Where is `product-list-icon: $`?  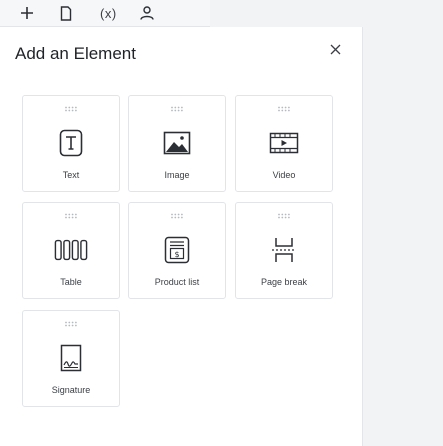
product-list-icon: $ is located at coordinates (177, 250).